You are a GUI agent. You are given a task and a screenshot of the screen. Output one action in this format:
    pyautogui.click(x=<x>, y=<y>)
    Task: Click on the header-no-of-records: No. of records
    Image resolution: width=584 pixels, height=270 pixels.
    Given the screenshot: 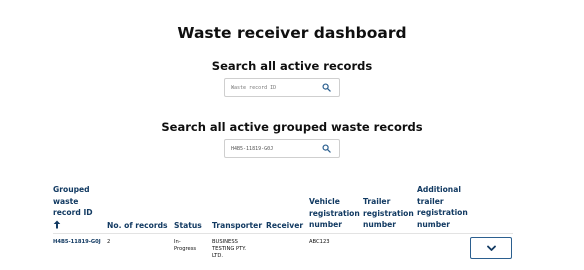 What is the action you would take?
    pyautogui.click(x=137, y=226)
    